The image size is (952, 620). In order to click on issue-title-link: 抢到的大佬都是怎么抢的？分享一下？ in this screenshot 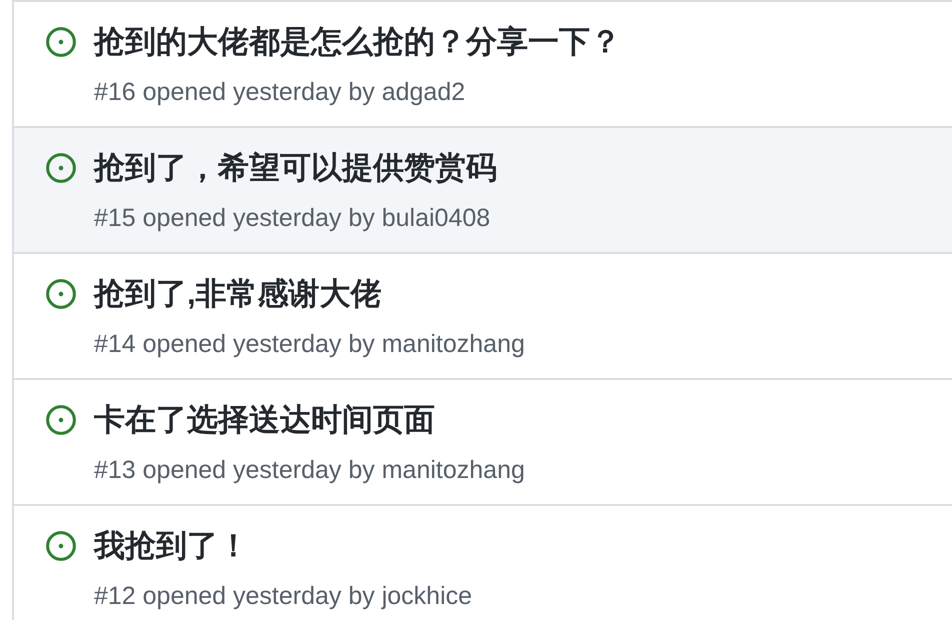, I will do `click(357, 42)`.